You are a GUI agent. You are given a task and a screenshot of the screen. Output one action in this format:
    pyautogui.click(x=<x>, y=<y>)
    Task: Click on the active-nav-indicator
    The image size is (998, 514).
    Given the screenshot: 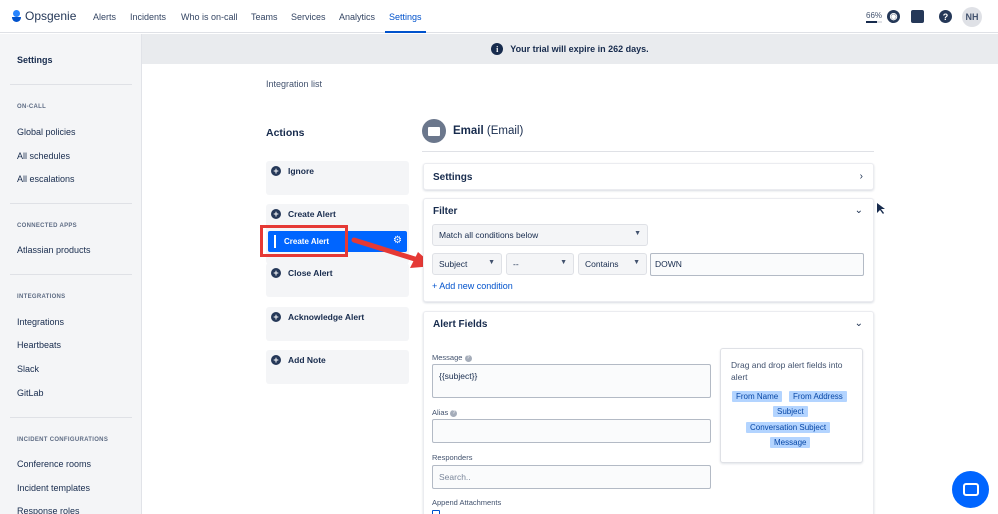 What is the action you would take?
    pyautogui.click(x=405, y=32)
    